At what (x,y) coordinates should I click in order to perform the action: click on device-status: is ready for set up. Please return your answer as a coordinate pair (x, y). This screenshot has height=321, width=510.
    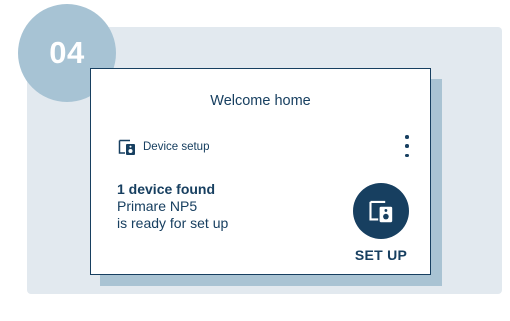
    Looking at the image, I should click on (173, 223).